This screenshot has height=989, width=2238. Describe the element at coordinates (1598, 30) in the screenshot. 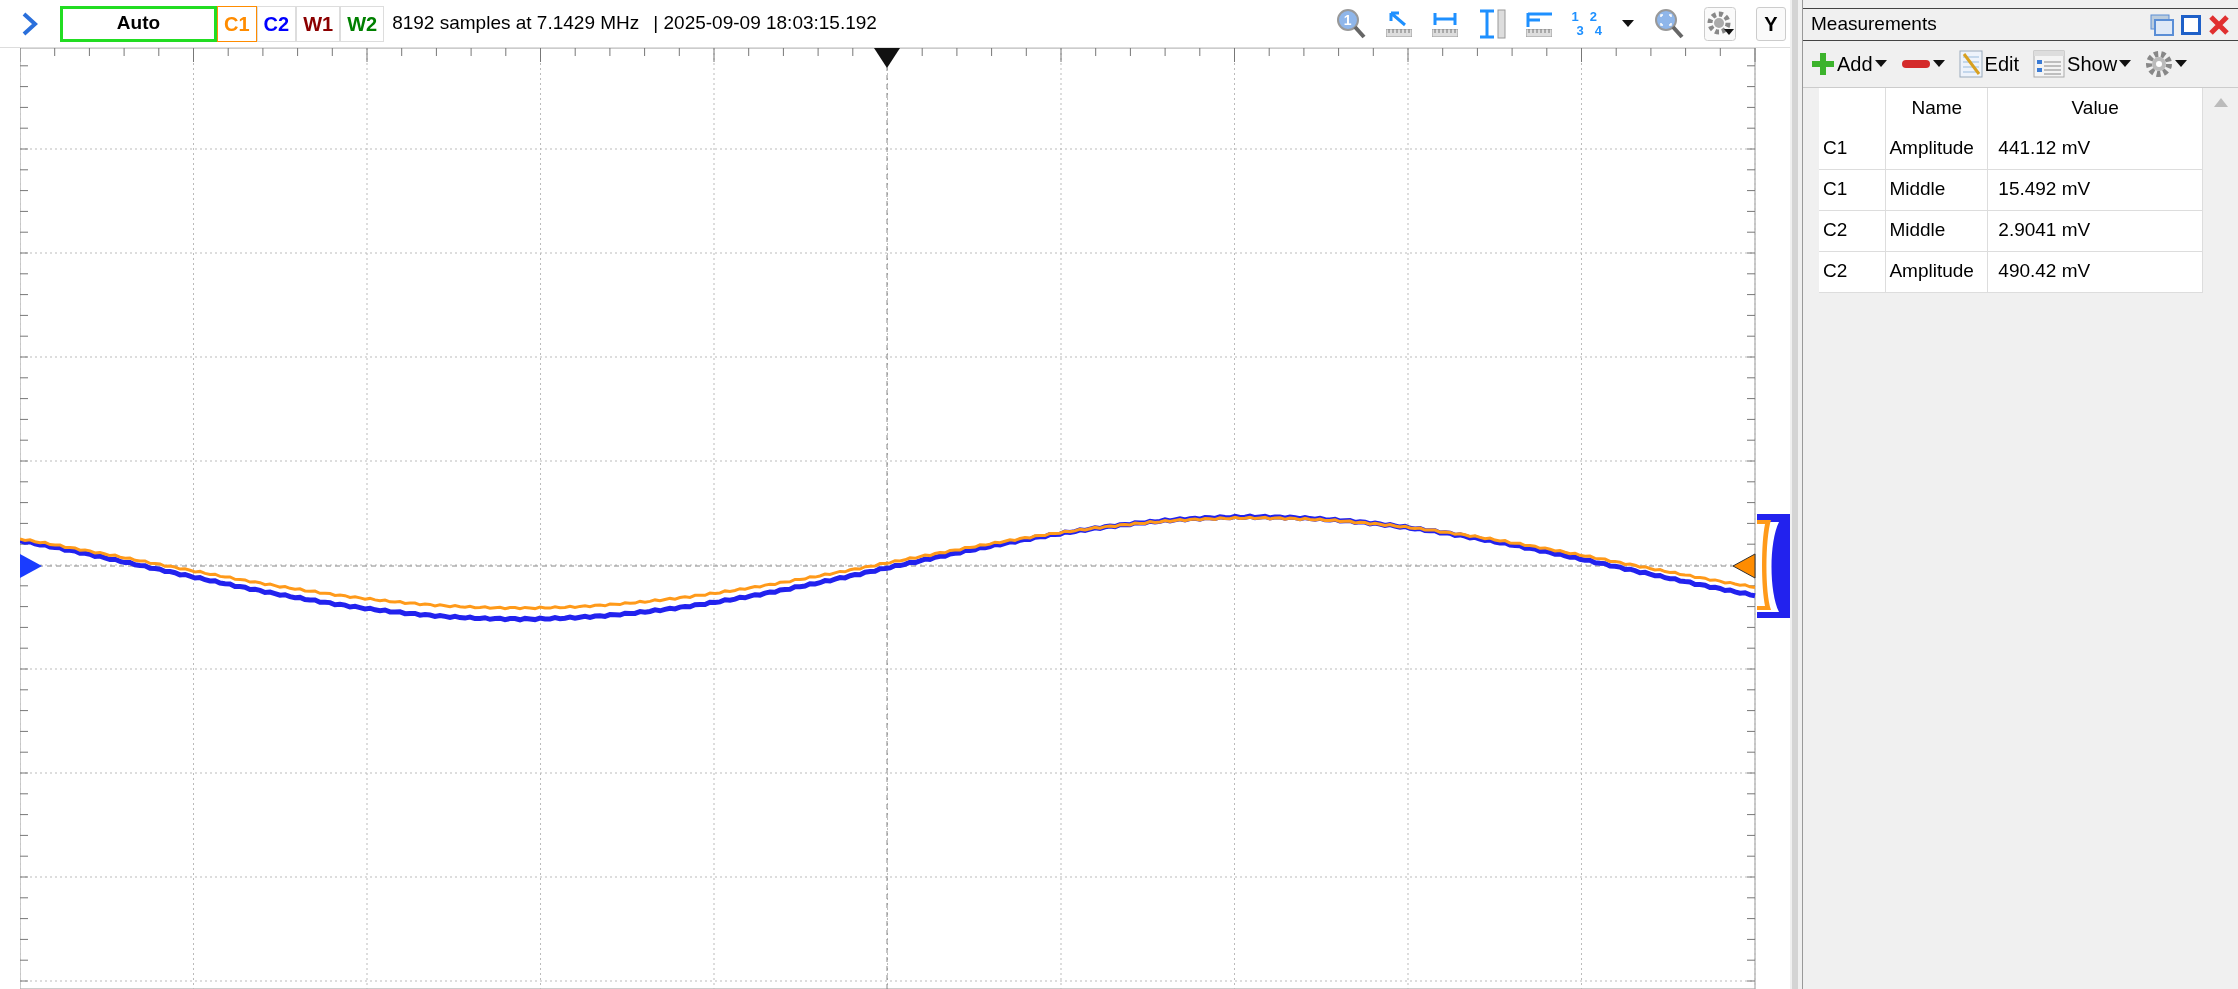

I see `layout-digit: 4` at that location.